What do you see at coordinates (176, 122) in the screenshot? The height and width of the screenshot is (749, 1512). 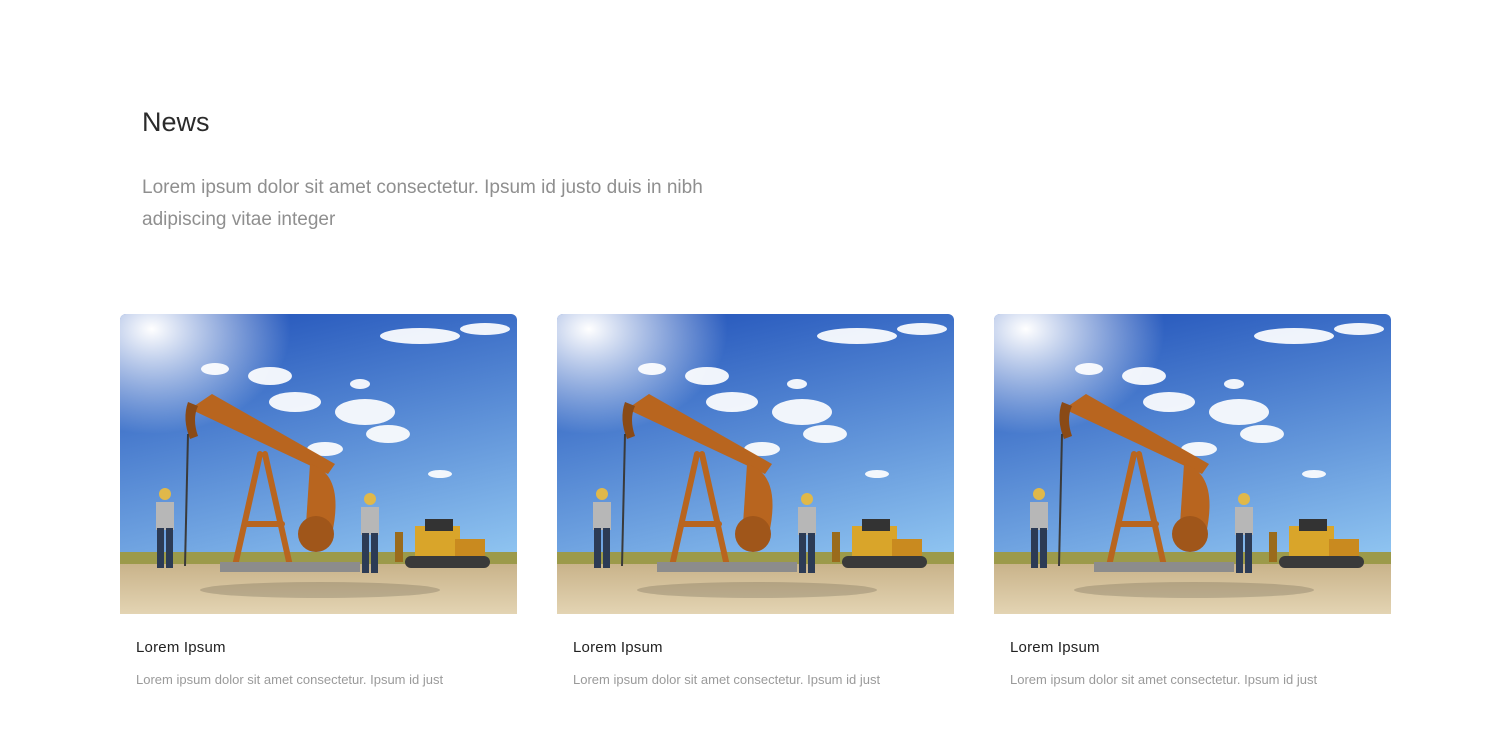 I see `section-title: News` at bounding box center [176, 122].